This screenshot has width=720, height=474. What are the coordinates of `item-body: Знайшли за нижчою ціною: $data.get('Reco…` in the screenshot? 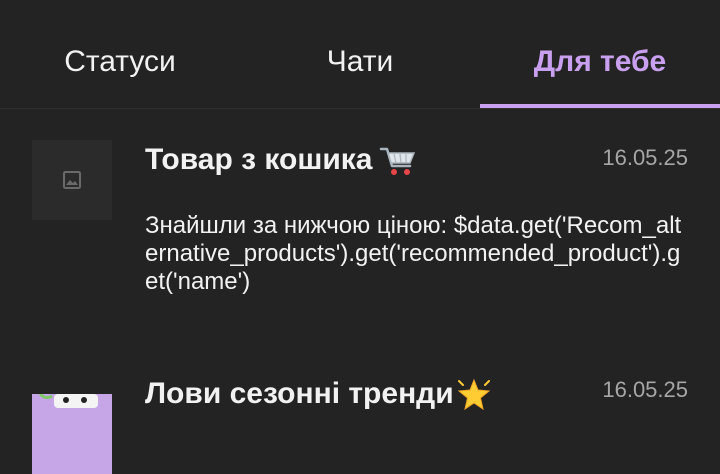 It's located at (413, 253).